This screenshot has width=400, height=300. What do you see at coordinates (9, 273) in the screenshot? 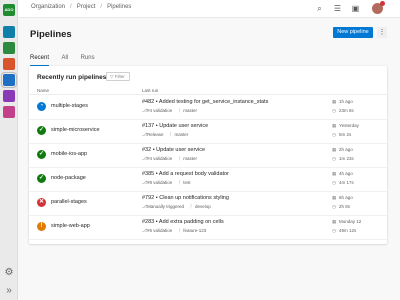
I see `settings-icon: ⚙` at bounding box center [9, 273].